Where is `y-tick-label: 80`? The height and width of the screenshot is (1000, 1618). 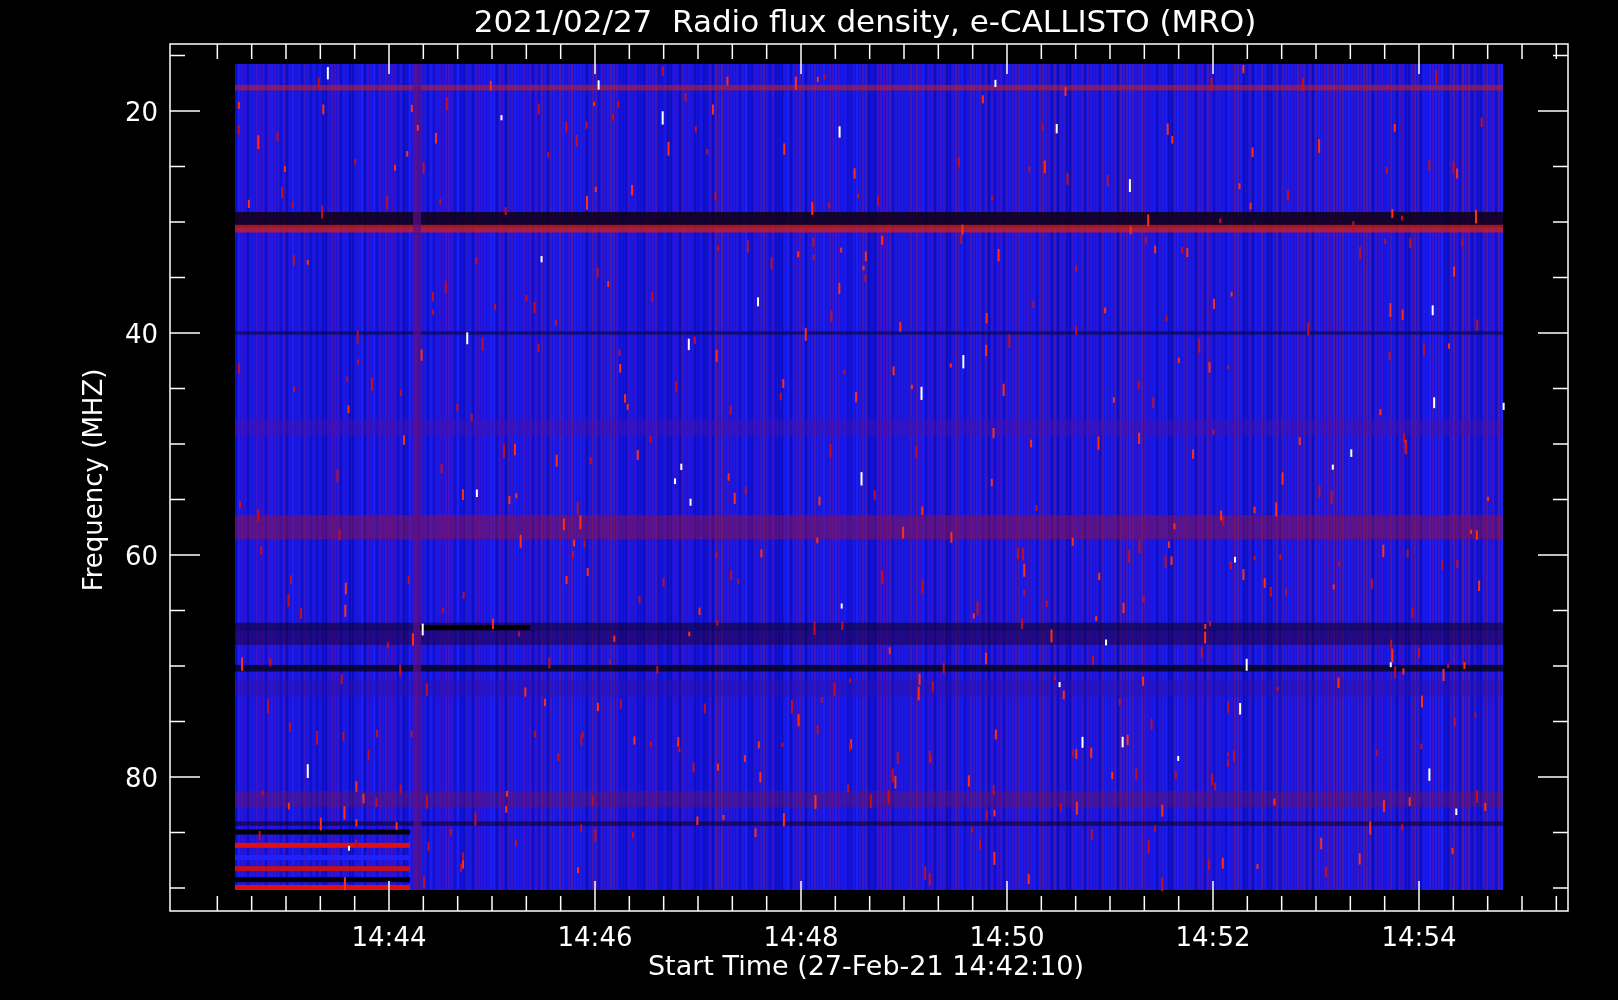 y-tick-label: 80 is located at coordinates (141, 778).